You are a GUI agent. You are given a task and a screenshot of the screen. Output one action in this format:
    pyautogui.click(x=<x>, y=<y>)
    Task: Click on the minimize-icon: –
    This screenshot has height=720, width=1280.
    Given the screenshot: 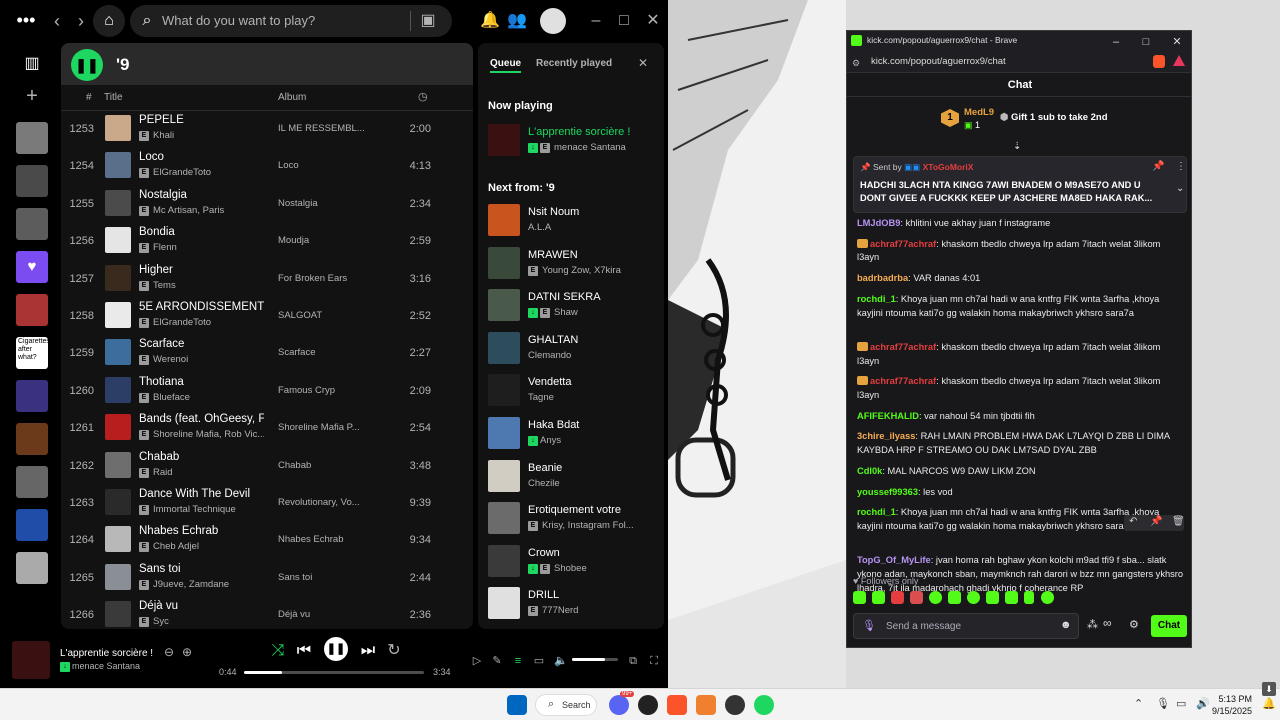 What is the action you would take?
    pyautogui.click(x=1116, y=42)
    